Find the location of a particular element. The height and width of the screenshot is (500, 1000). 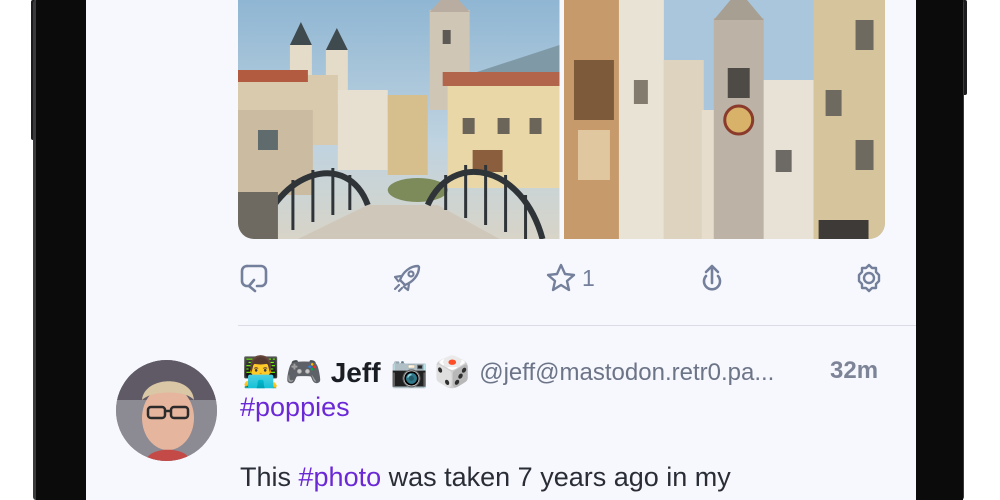

reply-button is located at coordinates (255, 278).